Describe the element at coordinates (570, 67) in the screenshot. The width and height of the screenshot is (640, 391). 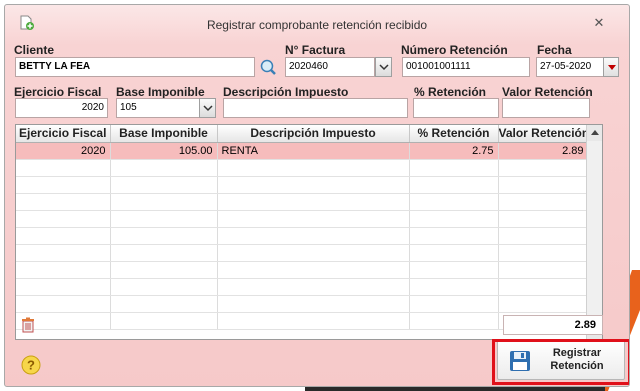
I see `fecha-field: 27-05-2020` at that location.